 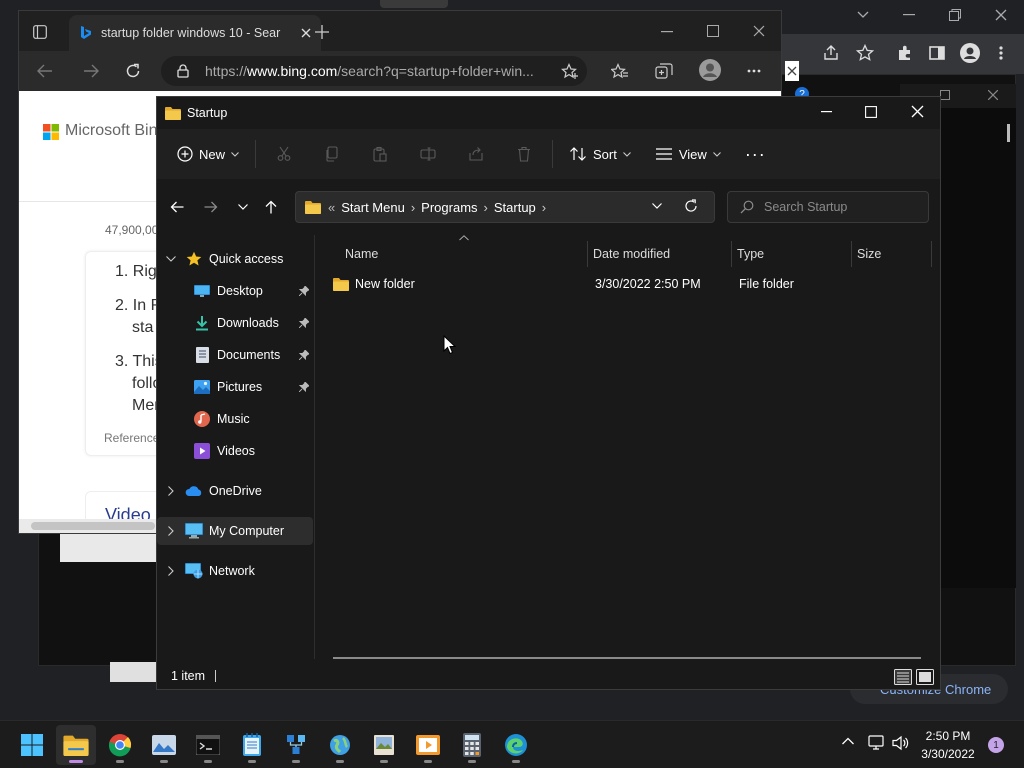 I want to click on column-header-name: Name, so click(x=361, y=254).